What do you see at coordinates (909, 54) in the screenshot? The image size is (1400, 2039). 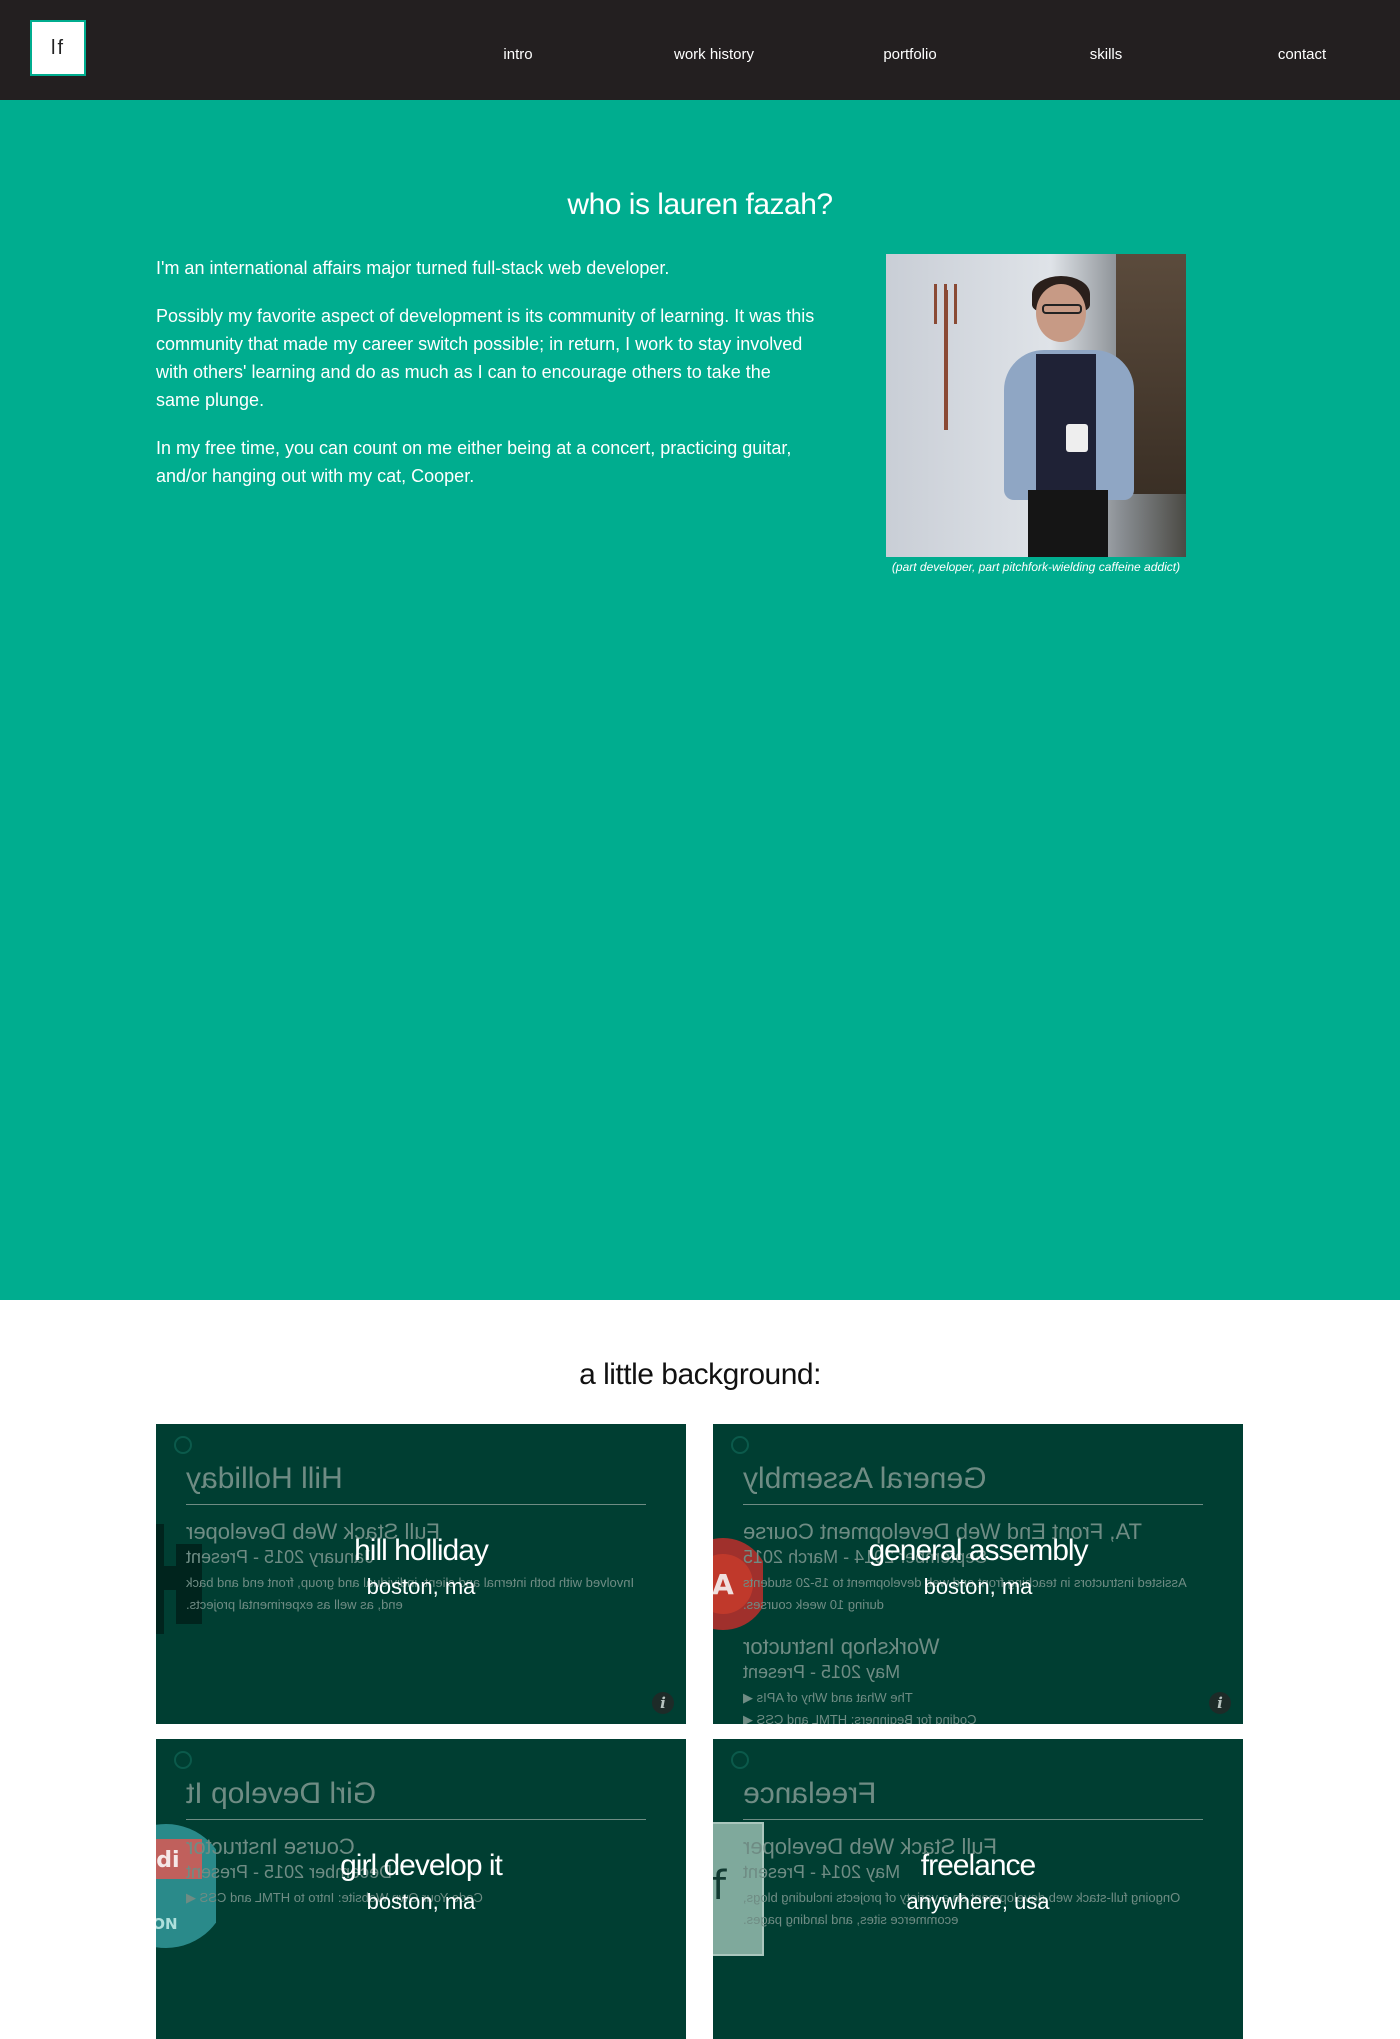 I see `nav-link-portfolio: portfolio` at bounding box center [909, 54].